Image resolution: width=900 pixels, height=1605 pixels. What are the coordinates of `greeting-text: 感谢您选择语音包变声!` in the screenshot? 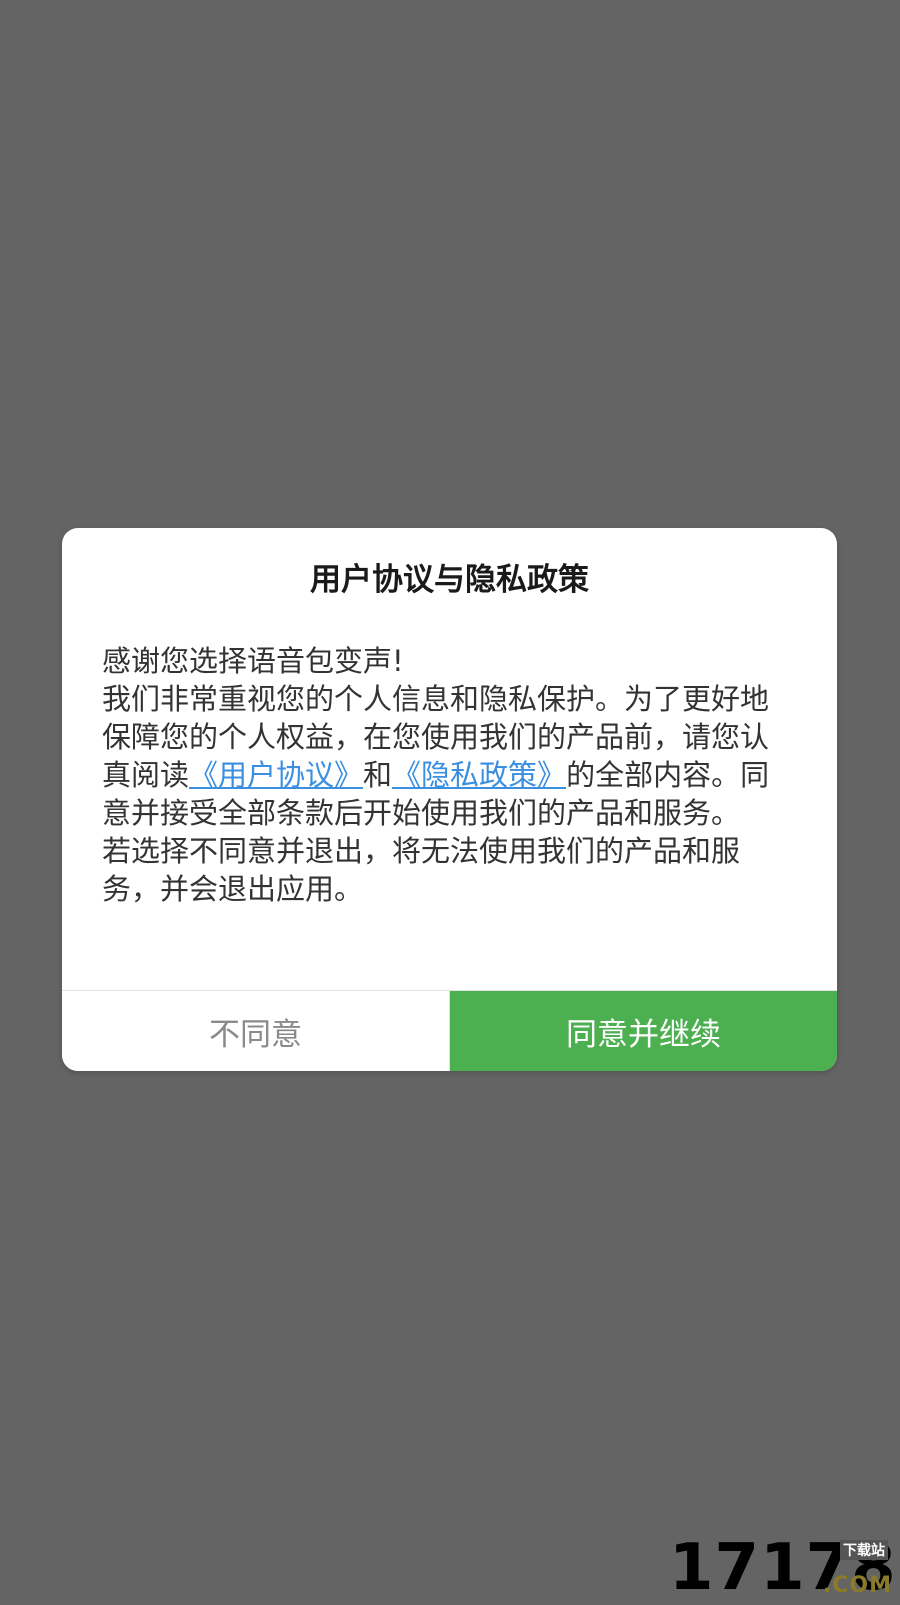 It's located at (253, 661).